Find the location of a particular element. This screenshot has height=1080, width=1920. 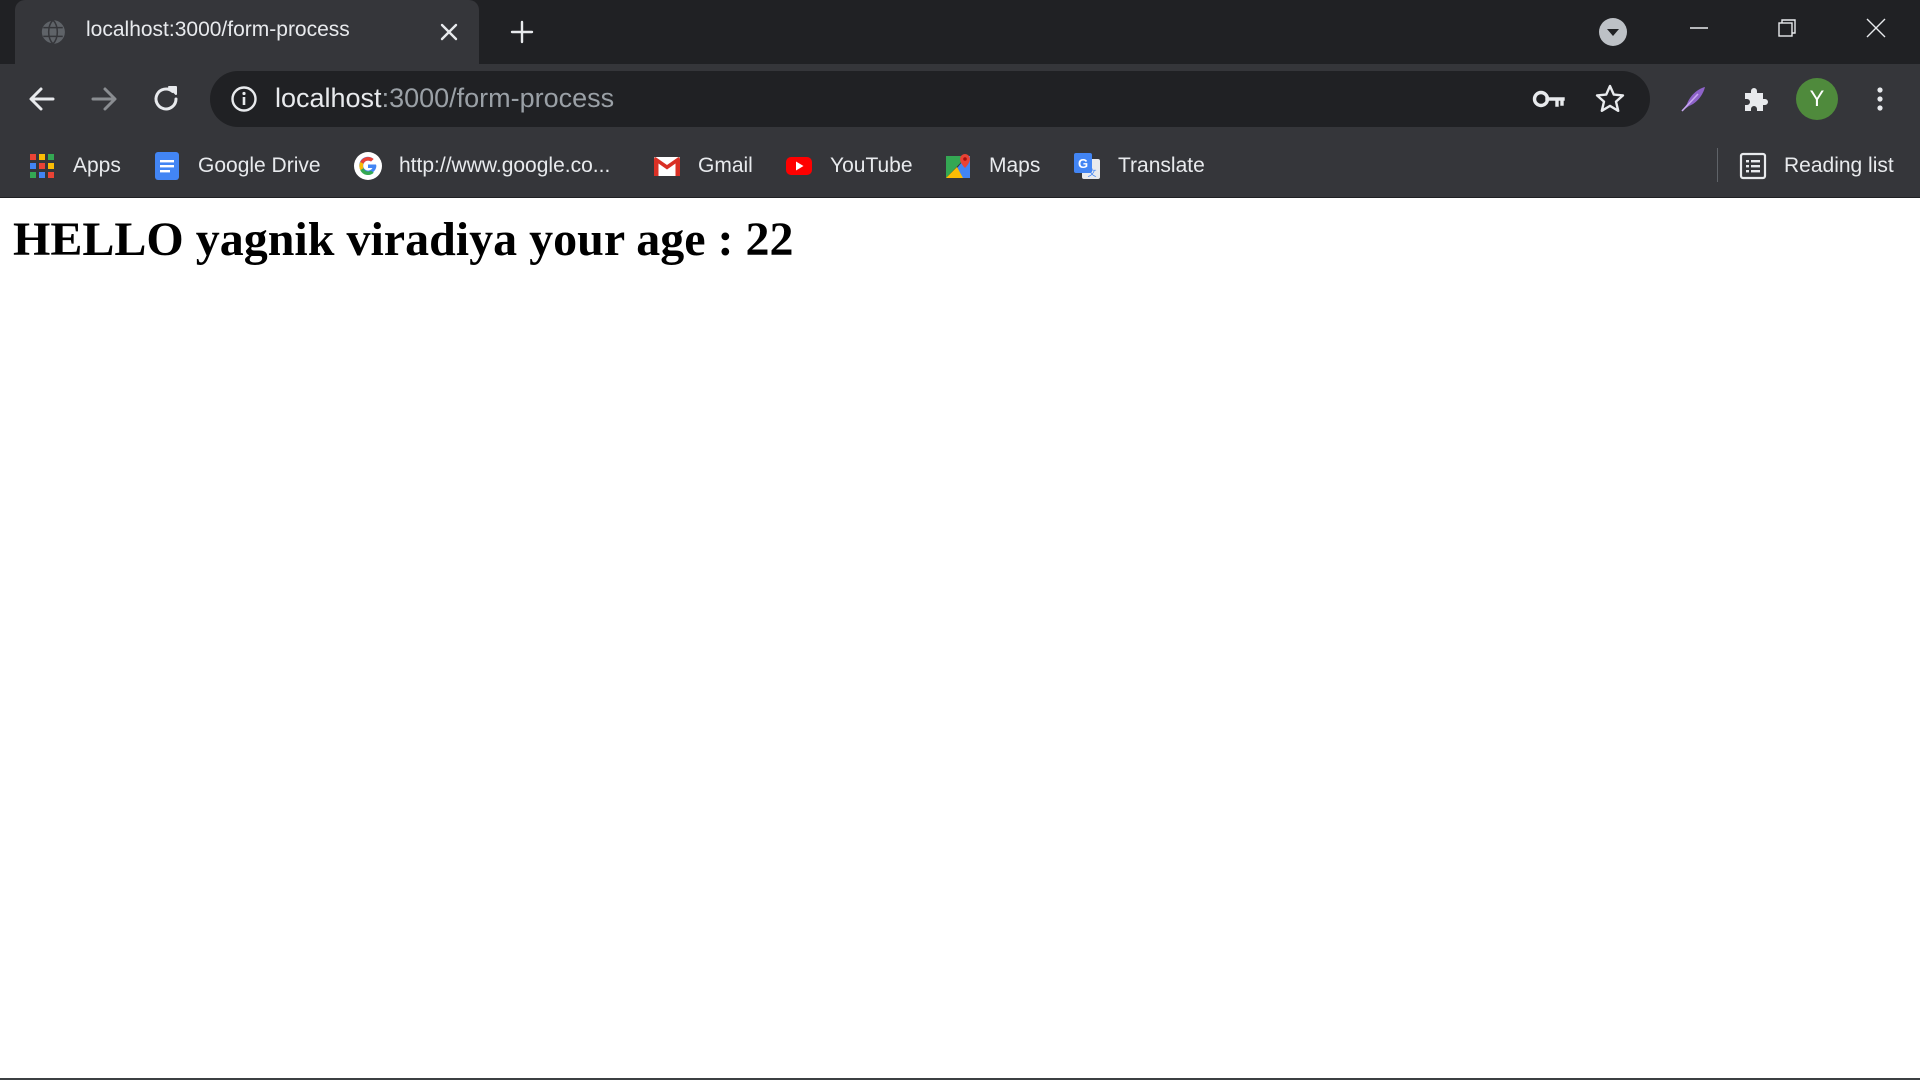

browser-toolbar: localhost:3000/form-process Y is located at coordinates (960, 99).